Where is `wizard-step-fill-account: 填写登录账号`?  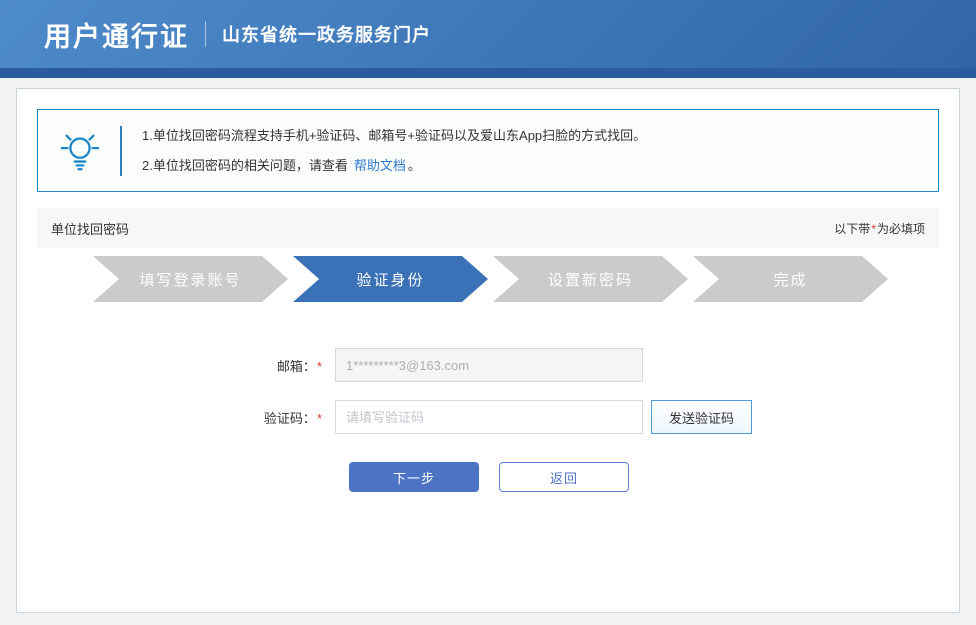
wizard-step-fill-account: 填写登录账号 is located at coordinates (190, 279).